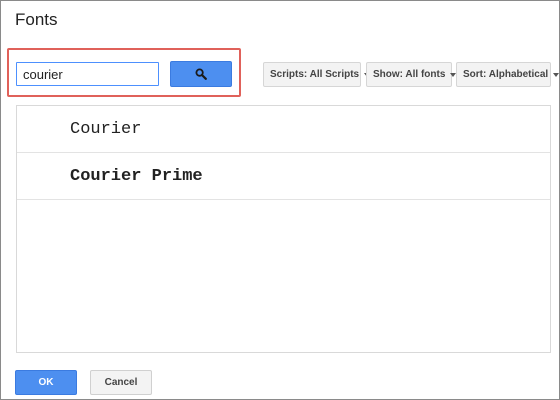 This screenshot has width=560, height=400. I want to click on font-item-courier-prime: Courier Prime, so click(283, 176).